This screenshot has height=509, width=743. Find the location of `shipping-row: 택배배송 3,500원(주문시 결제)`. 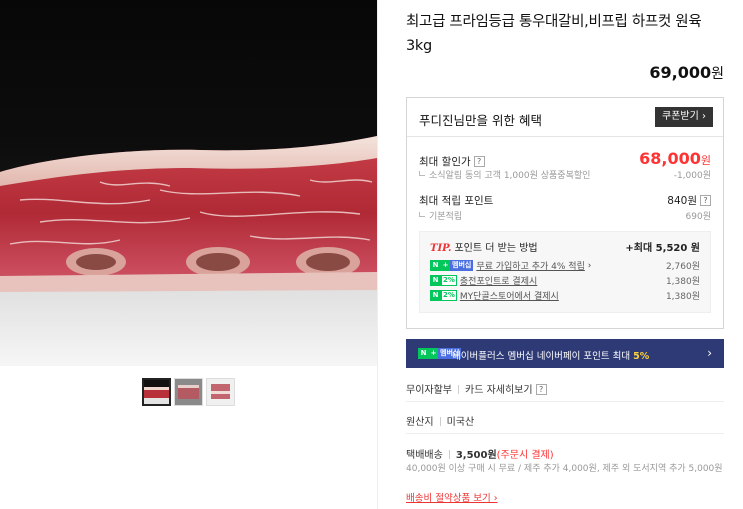

shipping-row: 택배배송 3,500원(주문시 결제) is located at coordinates (480, 453).